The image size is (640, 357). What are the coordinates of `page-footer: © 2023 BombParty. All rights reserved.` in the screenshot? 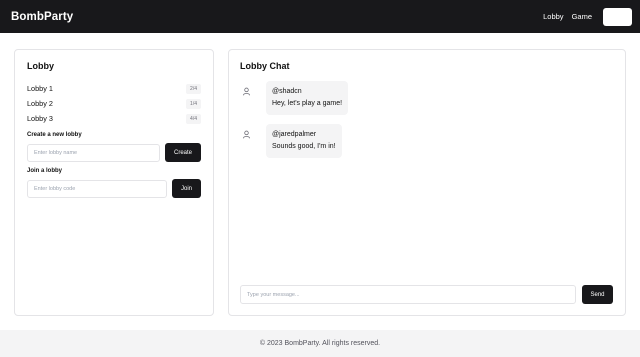 It's located at (320, 343).